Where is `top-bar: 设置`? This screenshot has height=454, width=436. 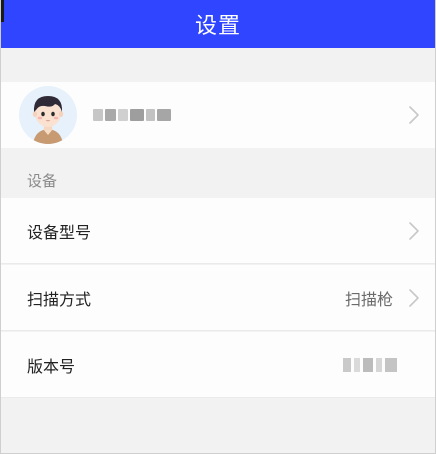
top-bar: 设置 is located at coordinates (218, 24).